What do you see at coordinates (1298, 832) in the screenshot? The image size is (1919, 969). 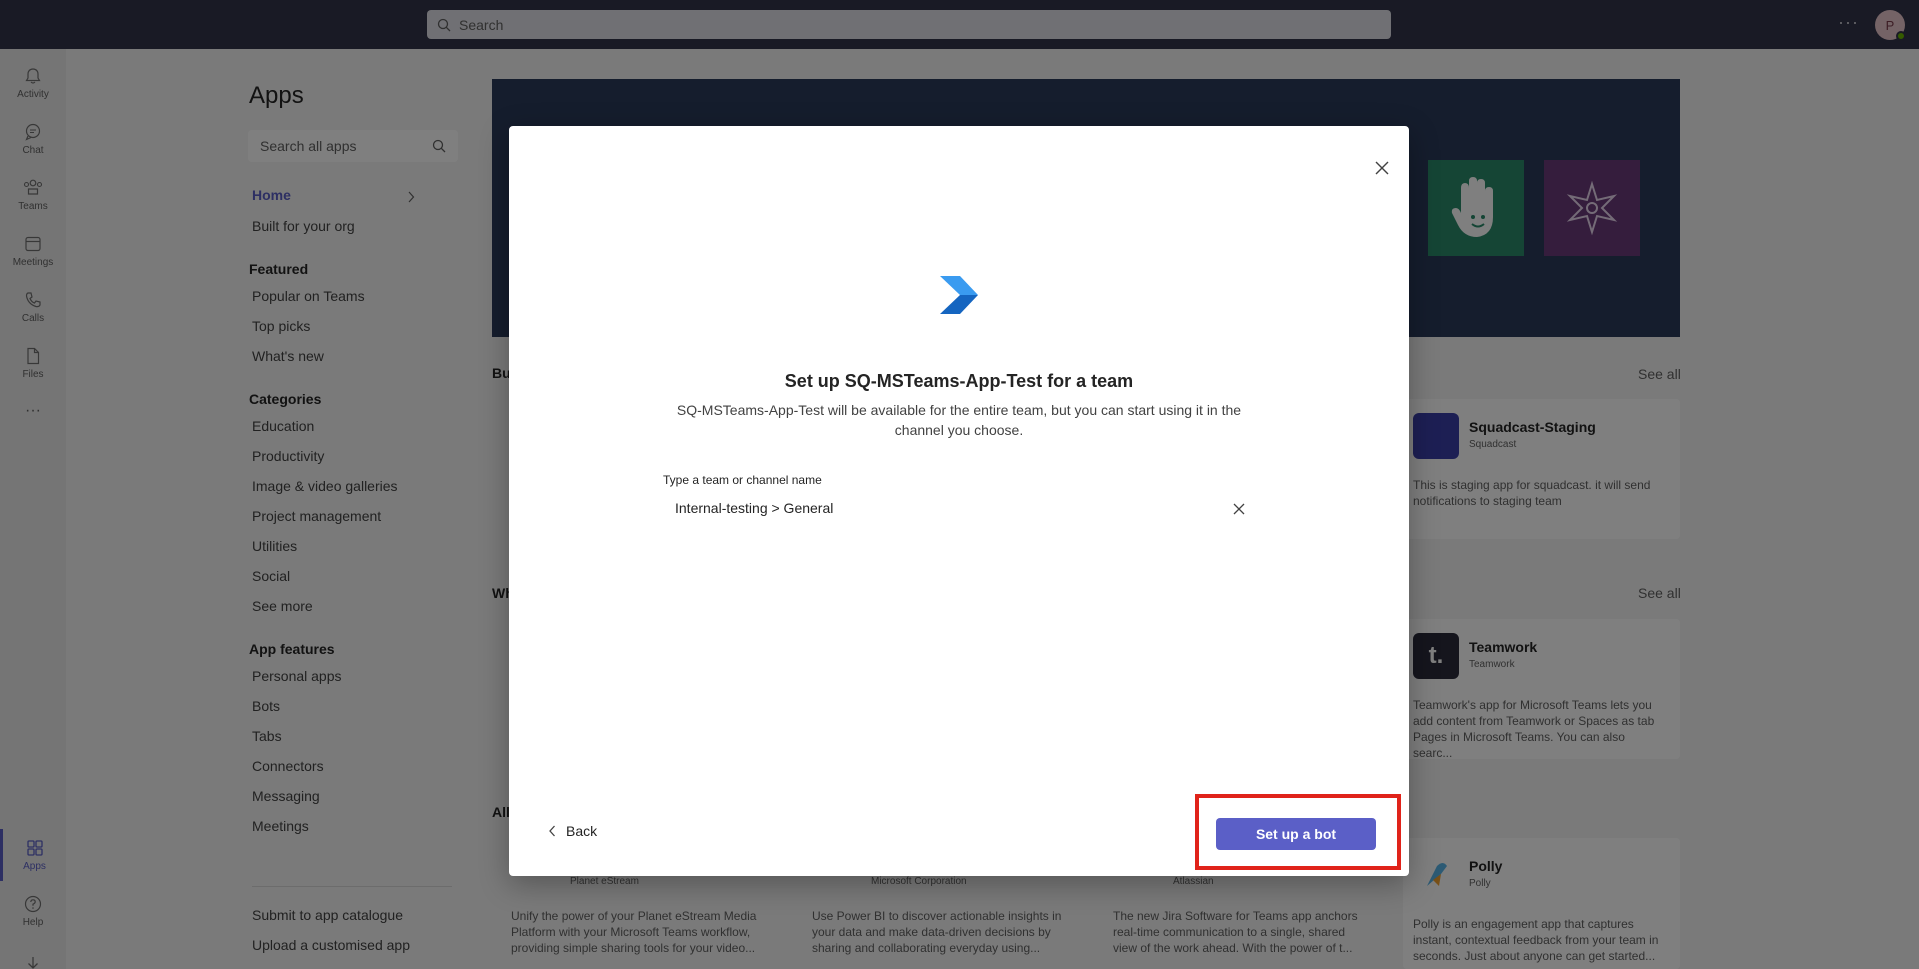 I see `highlight-box` at bounding box center [1298, 832].